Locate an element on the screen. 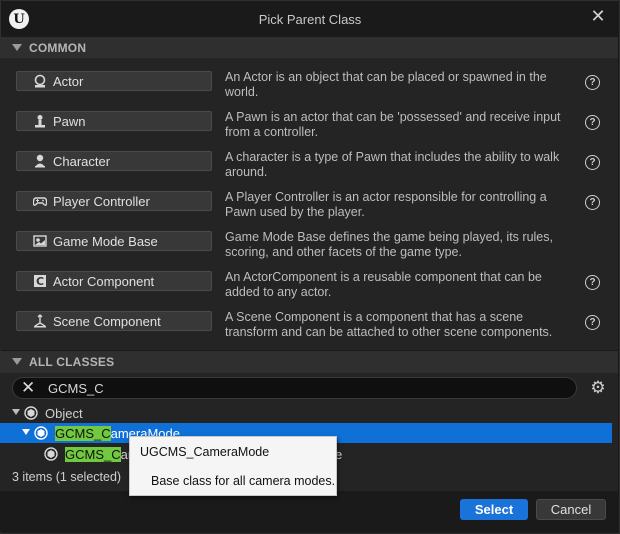  scene-component-icon is located at coordinates (40, 321).